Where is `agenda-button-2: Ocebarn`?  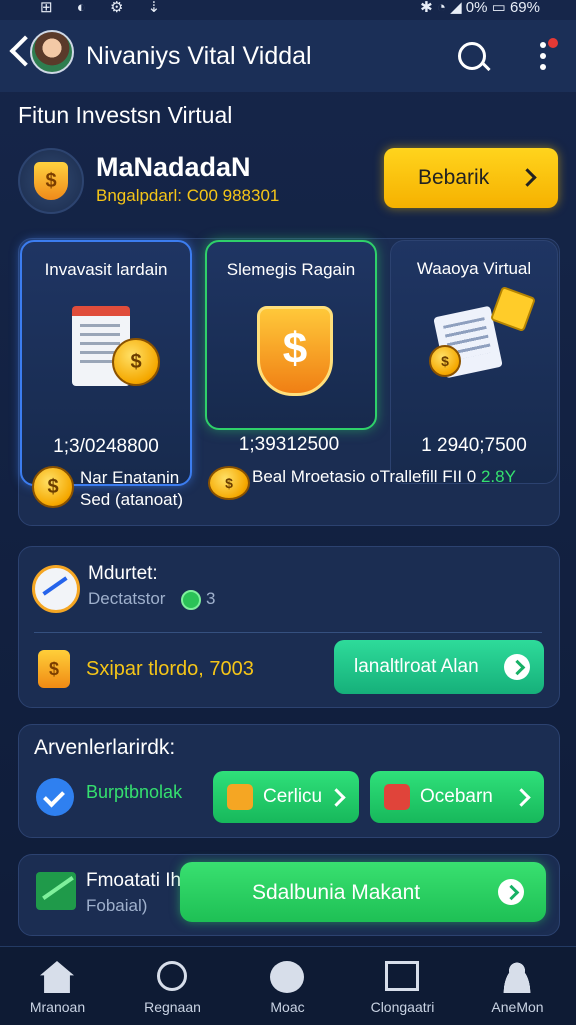
agenda-button-2: Ocebarn is located at coordinates (457, 797).